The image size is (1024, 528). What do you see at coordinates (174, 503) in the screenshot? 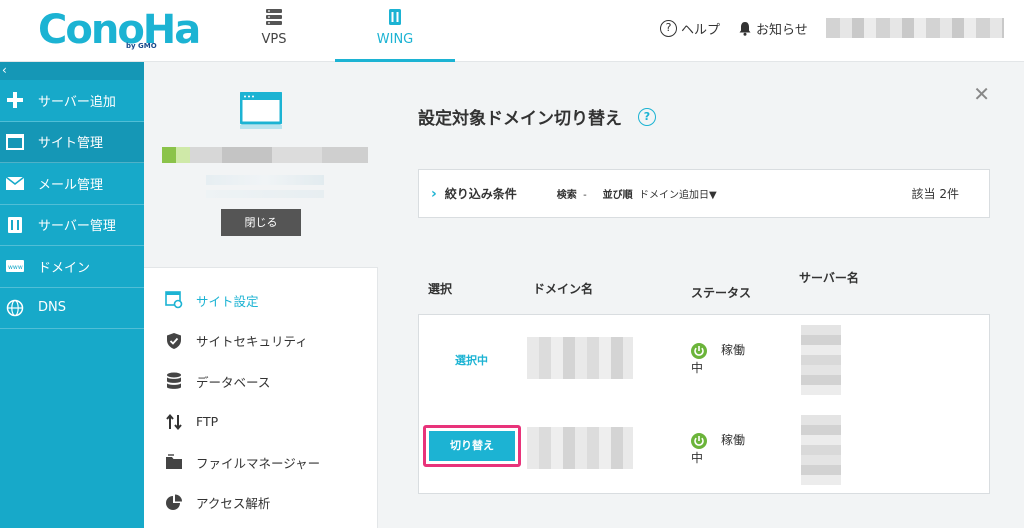
I see `pie-chart-icon` at bounding box center [174, 503].